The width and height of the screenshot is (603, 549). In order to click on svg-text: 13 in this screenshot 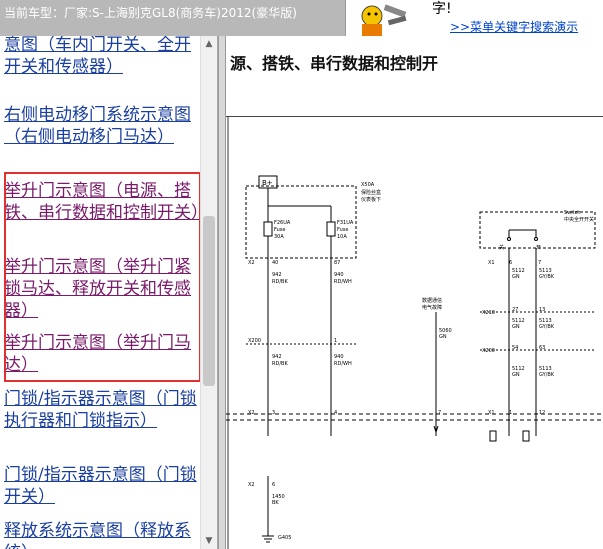, I will do `click(542, 310)`.